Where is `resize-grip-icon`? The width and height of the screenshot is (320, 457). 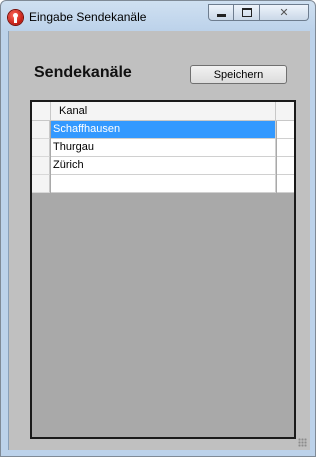
resize-grip-icon is located at coordinates (302, 442).